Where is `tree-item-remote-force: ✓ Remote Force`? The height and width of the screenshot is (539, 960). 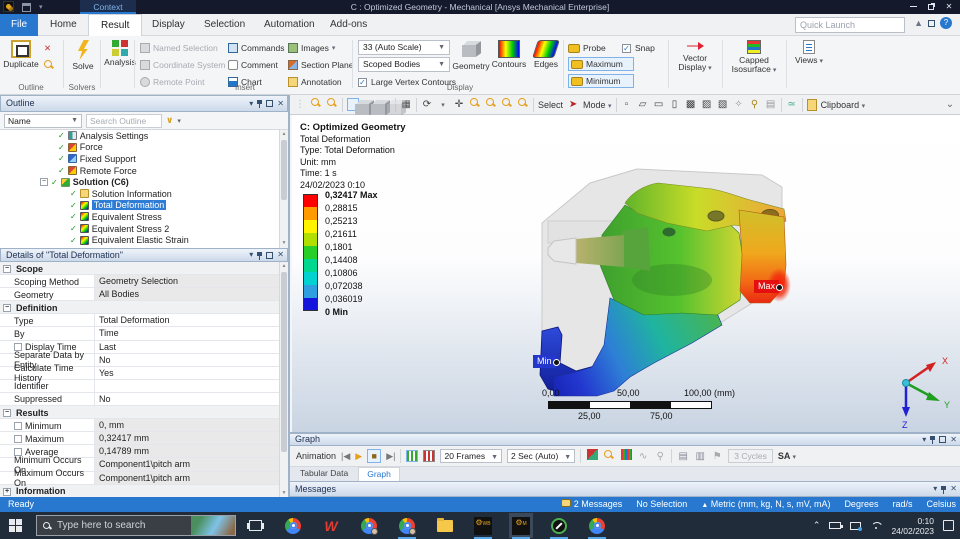 tree-item-remote-force: ✓ Remote Force is located at coordinates (144, 171).